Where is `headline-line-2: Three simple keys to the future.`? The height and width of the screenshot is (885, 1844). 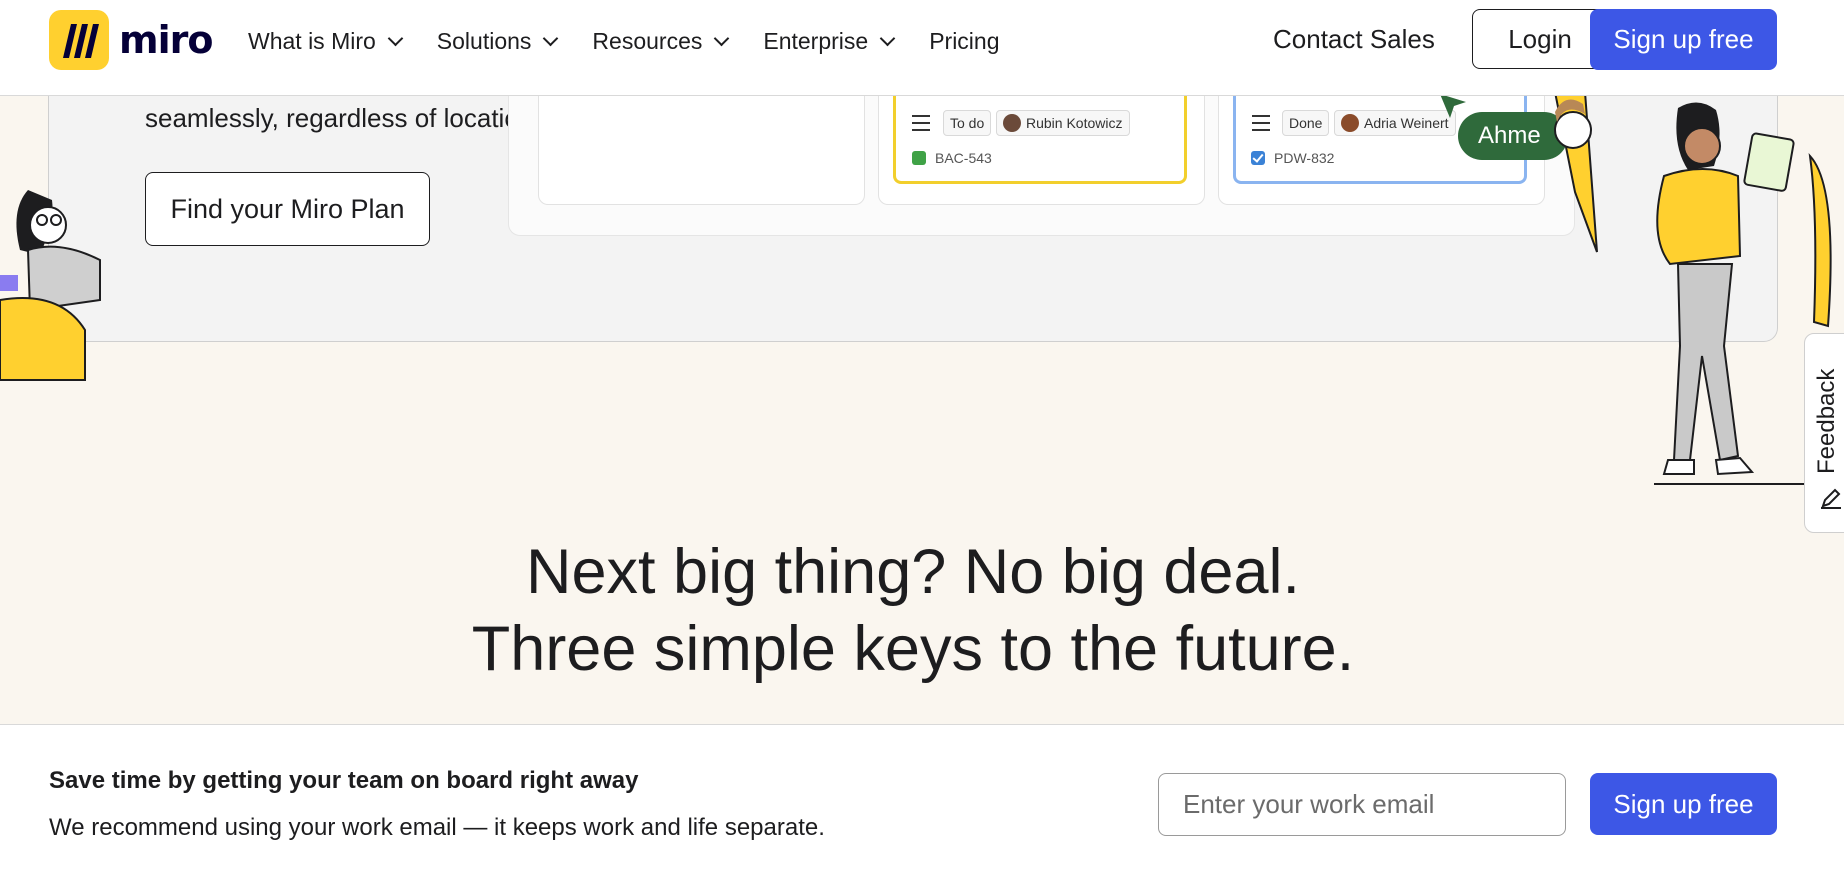 headline-line-2: Three simple keys to the future. is located at coordinates (913, 649).